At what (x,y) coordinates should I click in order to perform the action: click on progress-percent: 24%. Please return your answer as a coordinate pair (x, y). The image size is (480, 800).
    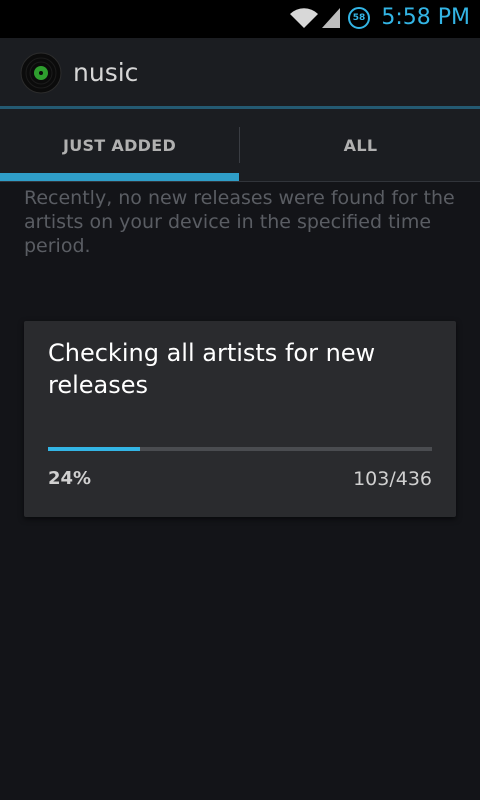
    Looking at the image, I should click on (70, 478).